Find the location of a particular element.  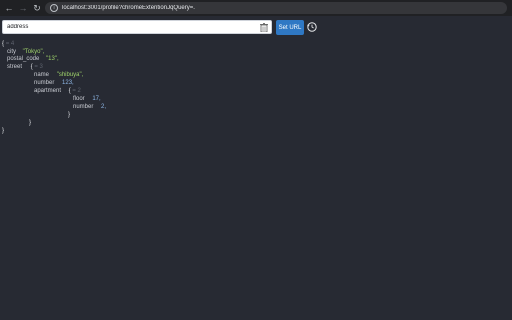

json-count: = 3 is located at coordinates (38, 67).